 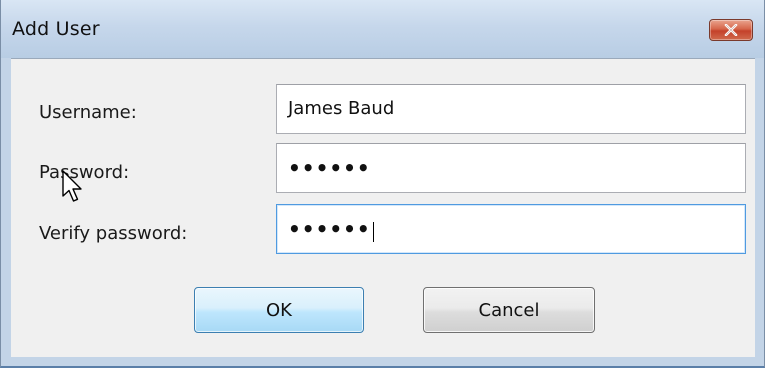 What do you see at coordinates (511, 109) in the screenshot?
I see `username-input: James Baud` at bounding box center [511, 109].